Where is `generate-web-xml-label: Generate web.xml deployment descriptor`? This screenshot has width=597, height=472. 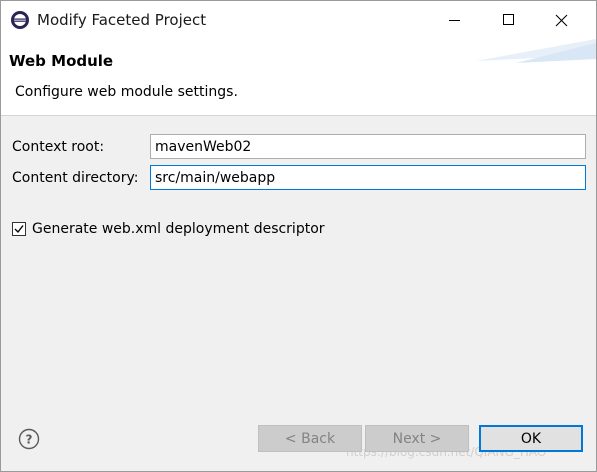 generate-web-xml-label: Generate web.xml deployment descriptor is located at coordinates (178, 229).